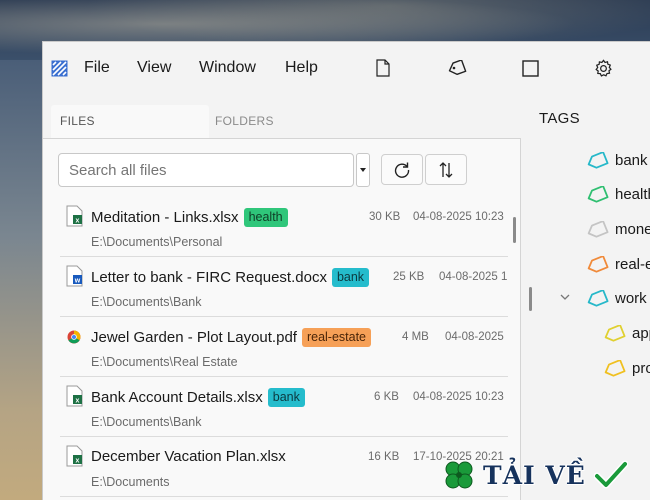 The height and width of the screenshot is (500, 650). Describe the element at coordinates (59, 68) in the screenshot. I see `app-logo-icon` at that location.